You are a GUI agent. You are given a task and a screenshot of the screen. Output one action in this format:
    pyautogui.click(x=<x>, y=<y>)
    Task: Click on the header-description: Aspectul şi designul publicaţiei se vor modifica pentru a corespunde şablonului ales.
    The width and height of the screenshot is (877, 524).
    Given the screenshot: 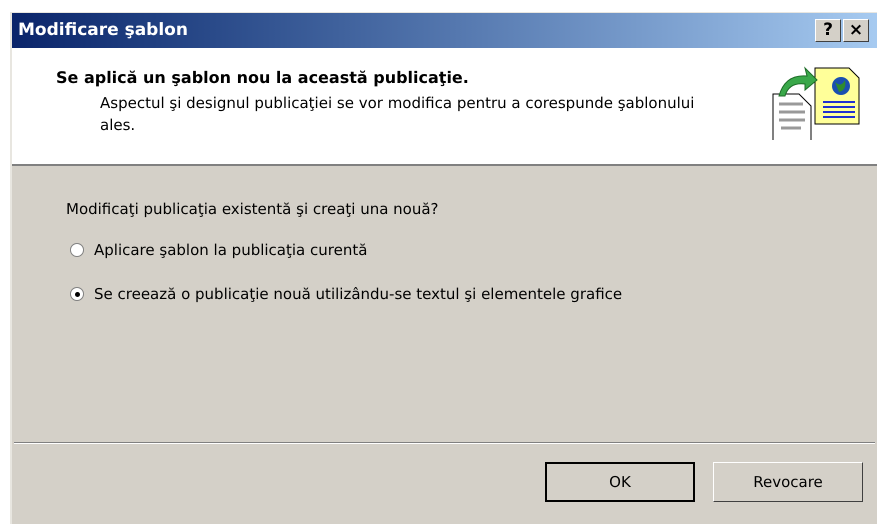 What is the action you would take?
    pyautogui.click(x=397, y=114)
    